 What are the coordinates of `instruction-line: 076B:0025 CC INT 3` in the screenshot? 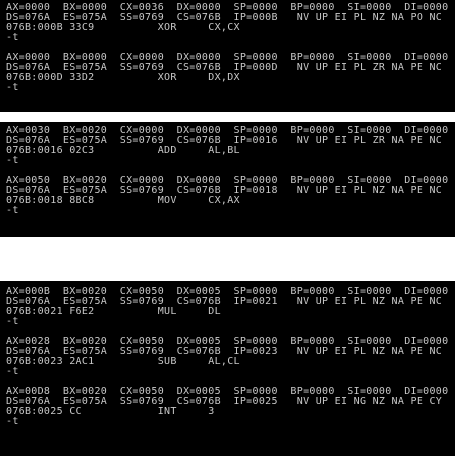 It's located at (110, 411).